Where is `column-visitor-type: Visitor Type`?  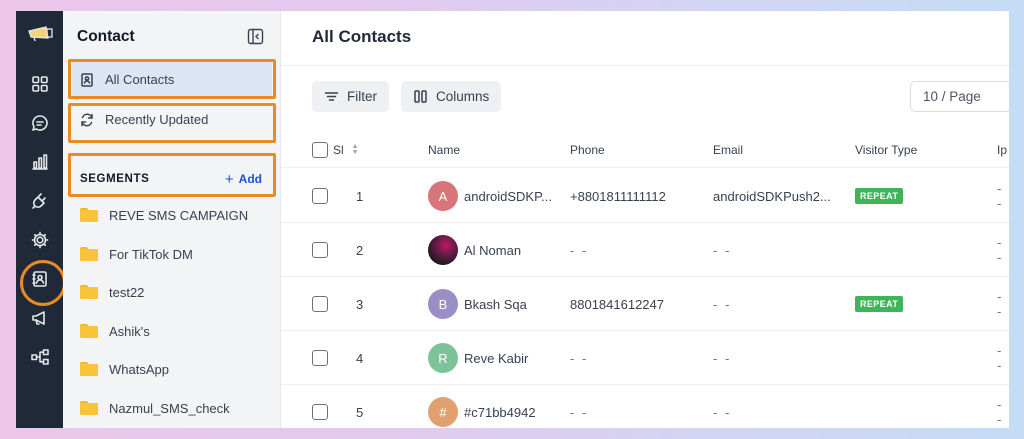
column-visitor-type: Visitor Type is located at coordinates (886, 149).